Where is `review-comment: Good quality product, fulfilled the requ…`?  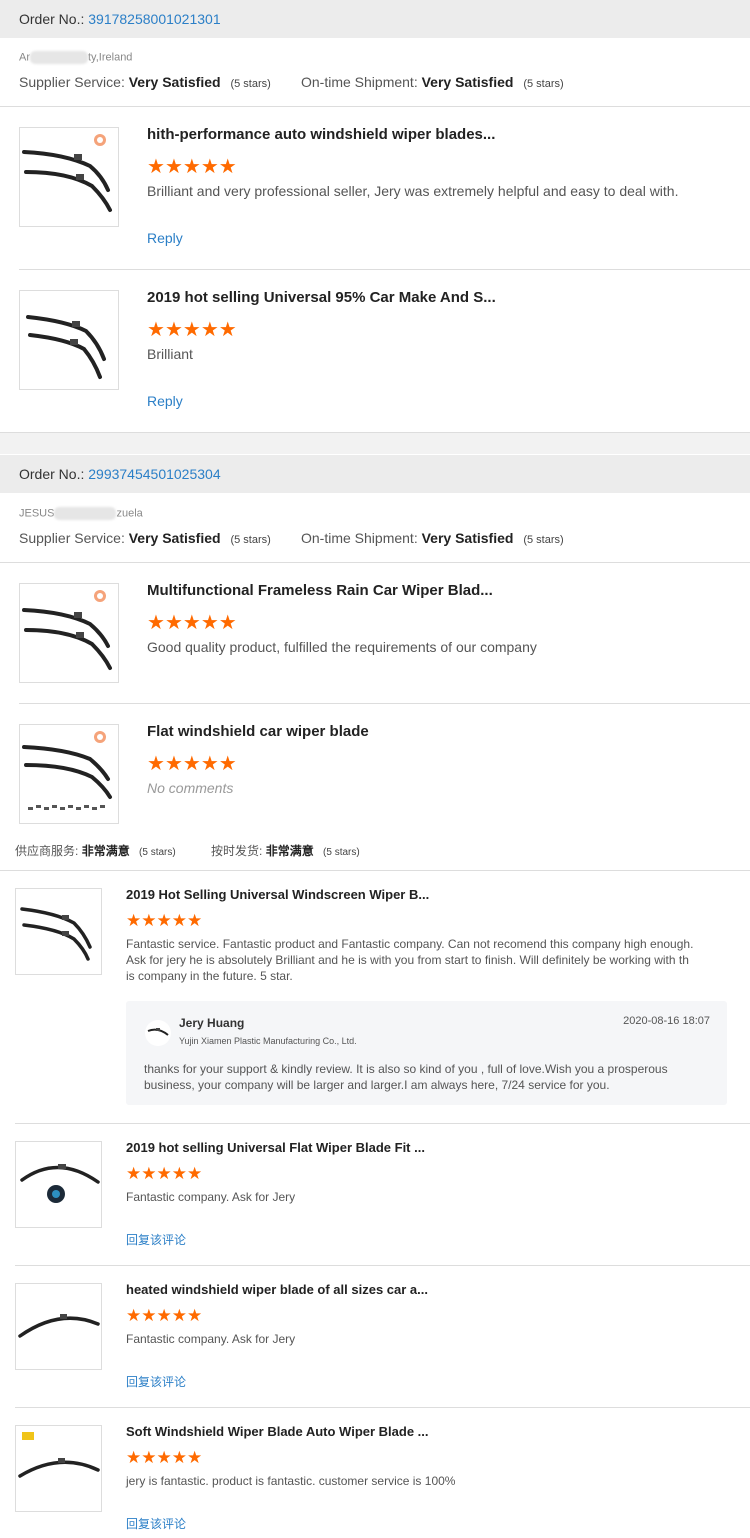
review-comment: Good quality product, fulfilled the requ… is located at coordinates (342, 647).